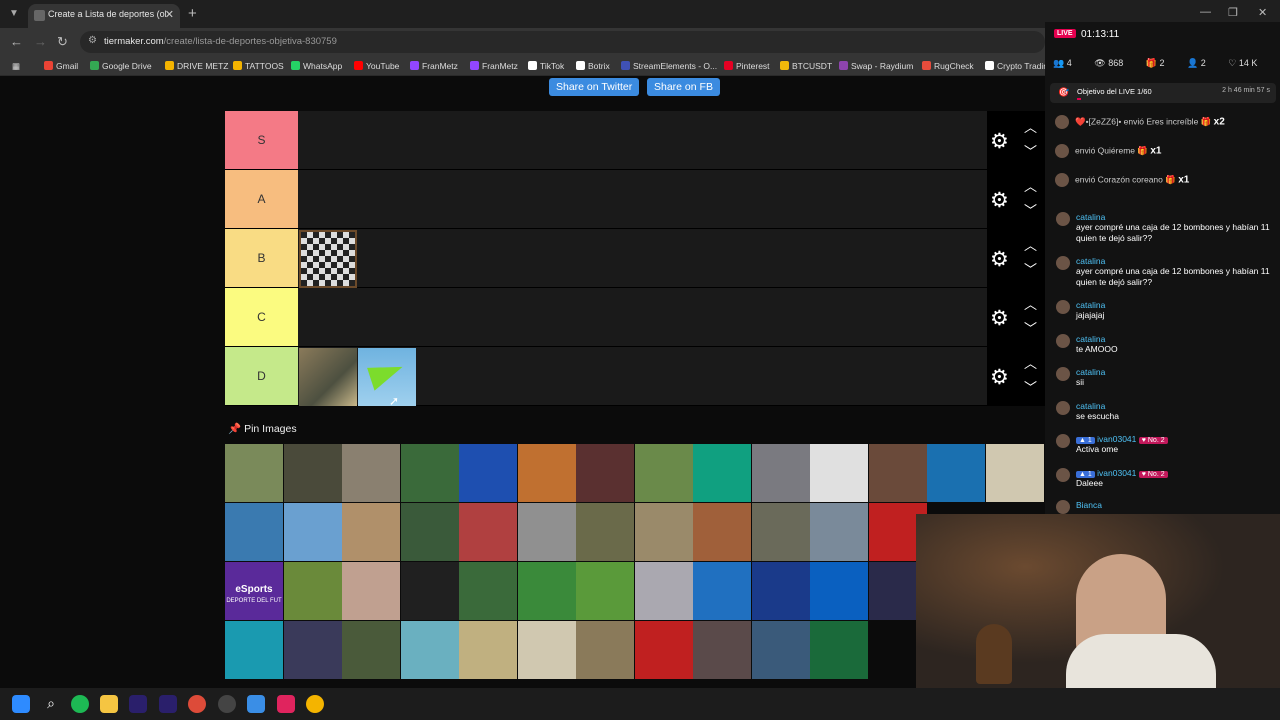  Describe the element at coordinates (261, 376) in the screenshot. I see `tier-label: D` at that location.